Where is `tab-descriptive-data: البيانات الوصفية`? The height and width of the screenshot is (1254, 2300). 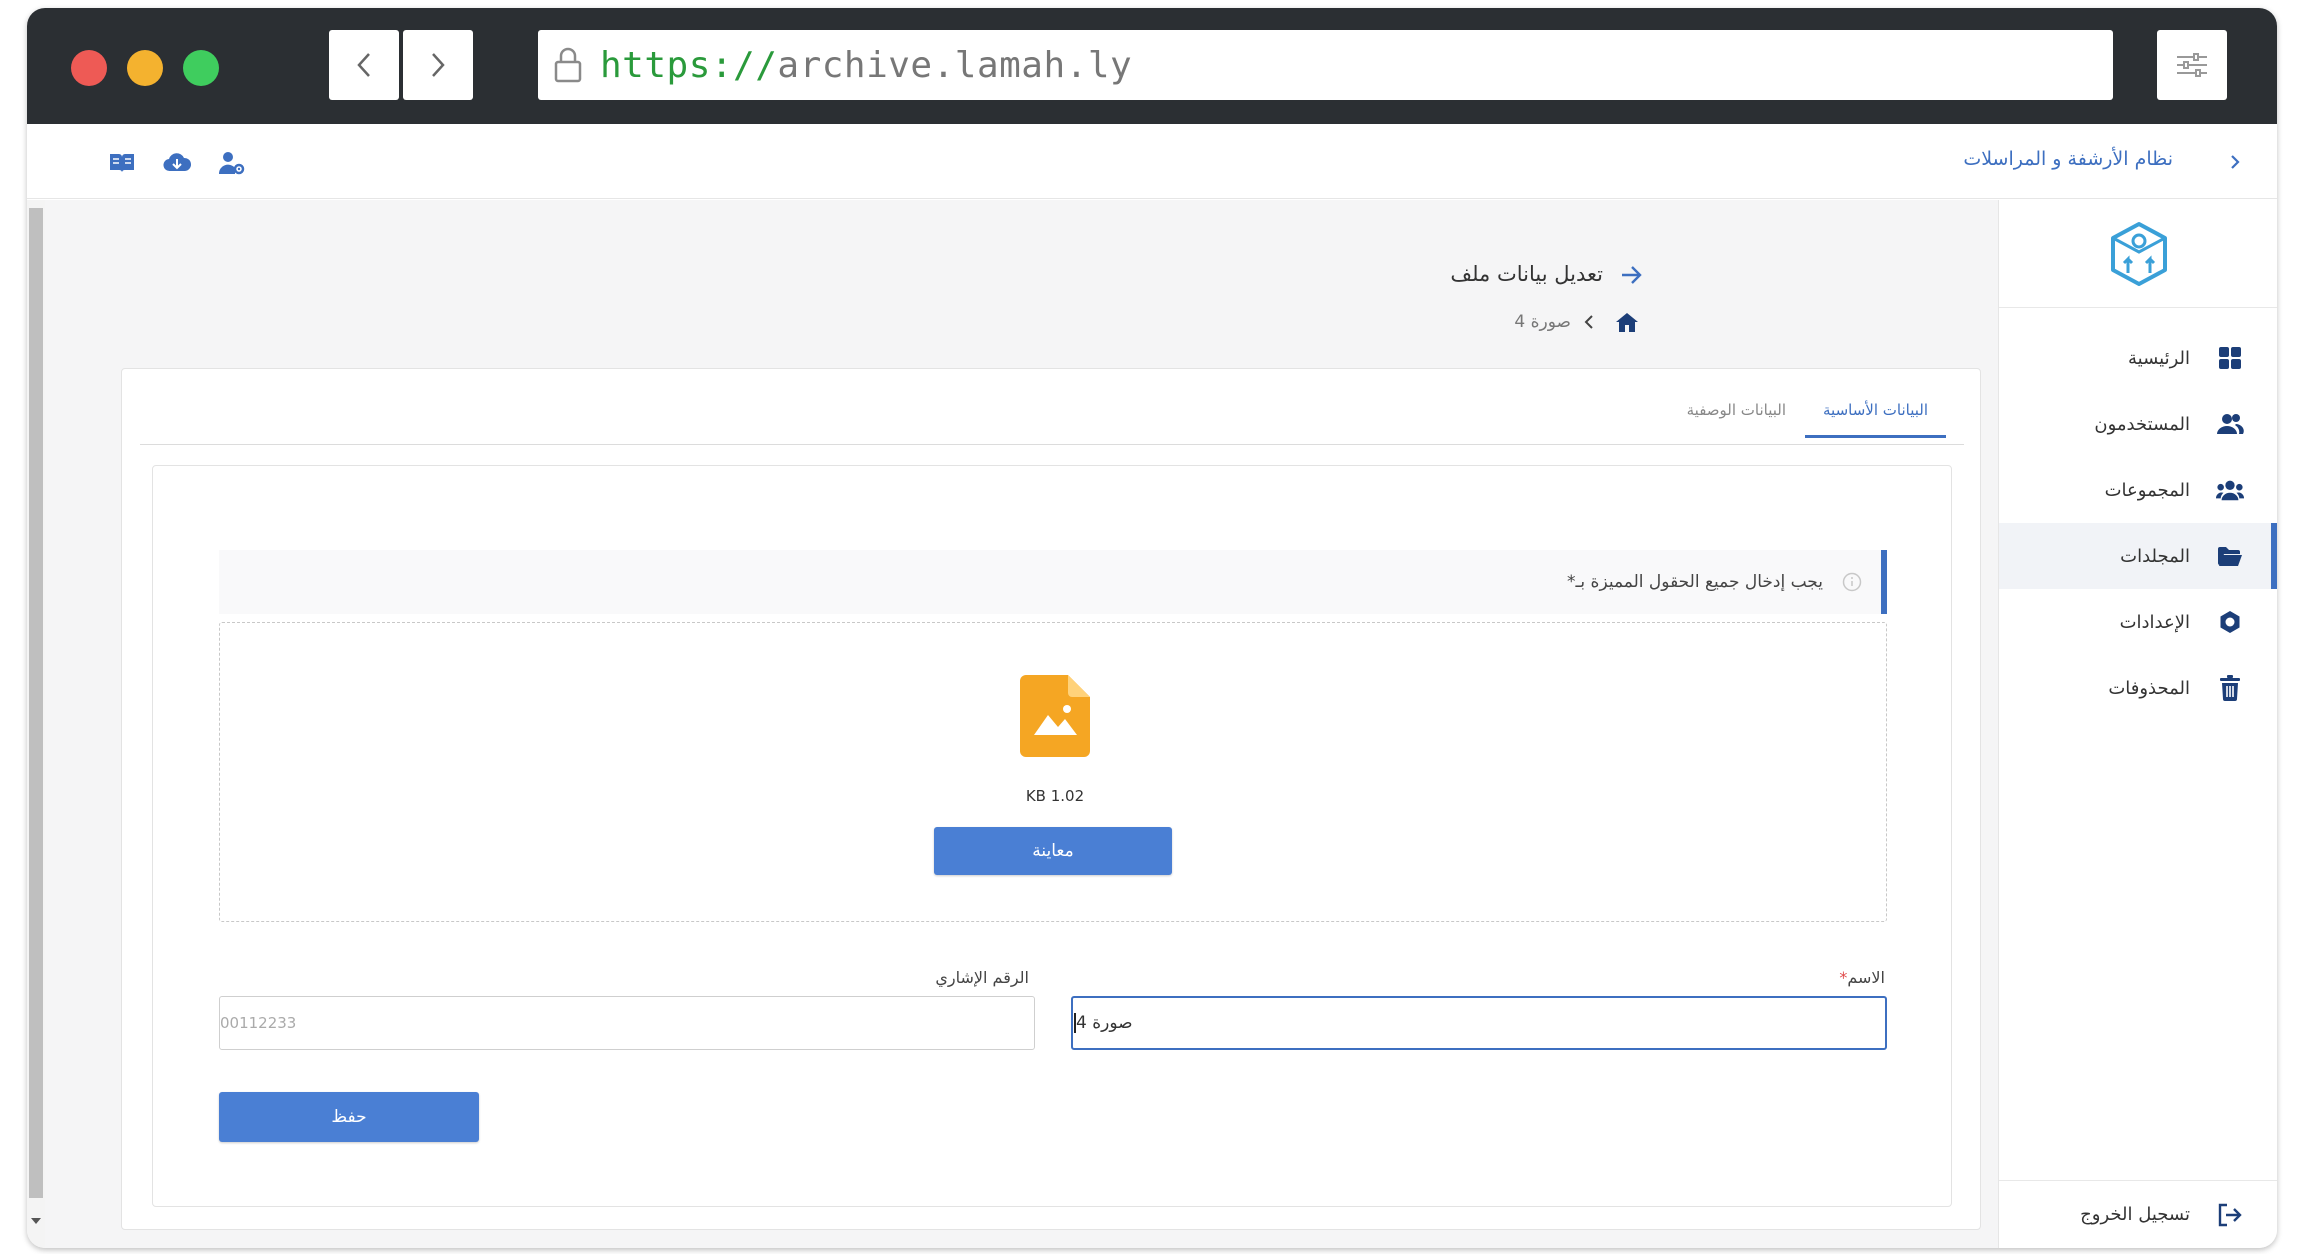
tab-descriptive-data: البيانات الوصفية is located at coordinates (1736, 418).